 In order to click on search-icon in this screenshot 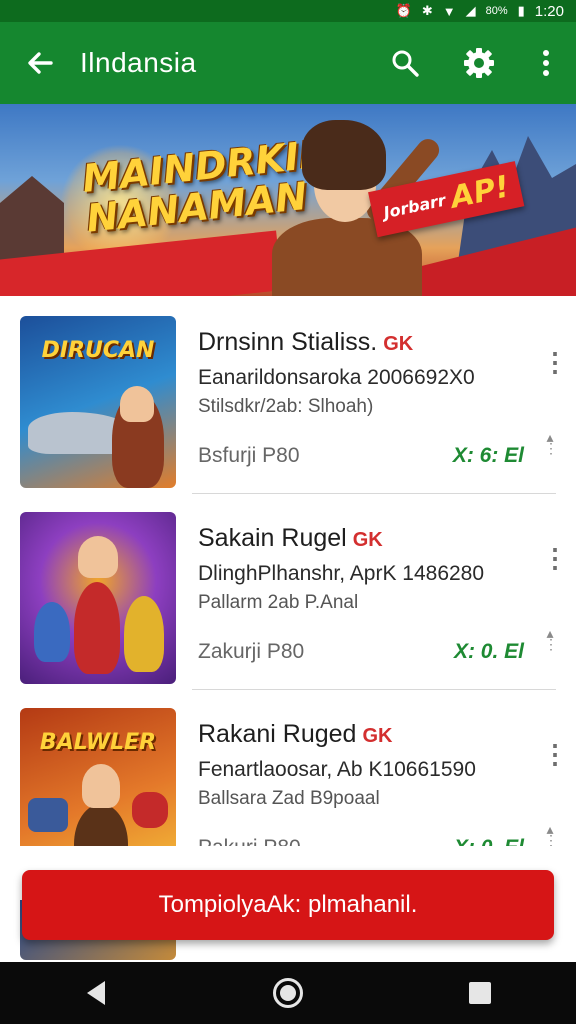, I will do `click(405, 63)`.